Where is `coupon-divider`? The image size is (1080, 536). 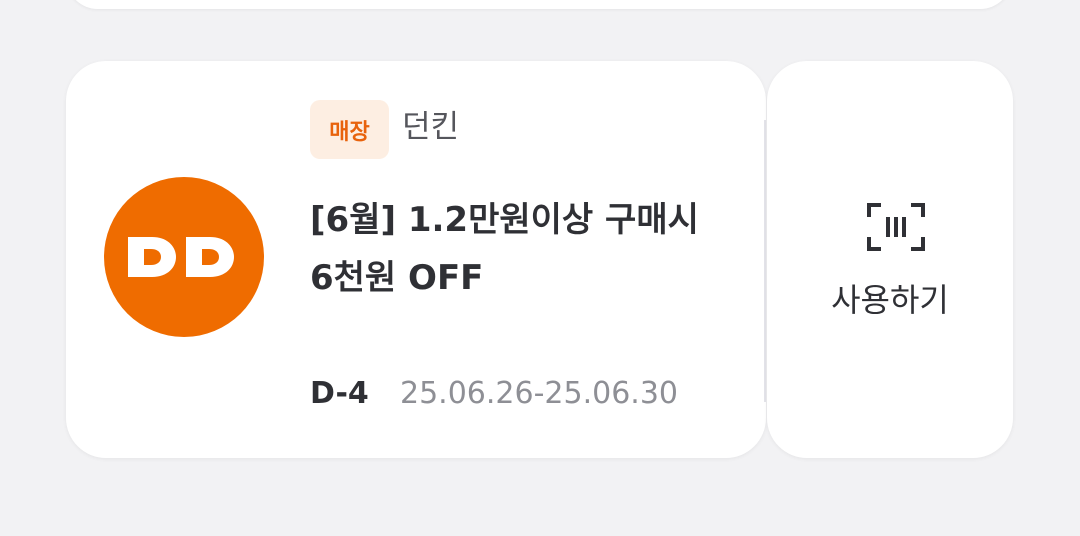 coupon-divider is located at coordinates (765, 261).